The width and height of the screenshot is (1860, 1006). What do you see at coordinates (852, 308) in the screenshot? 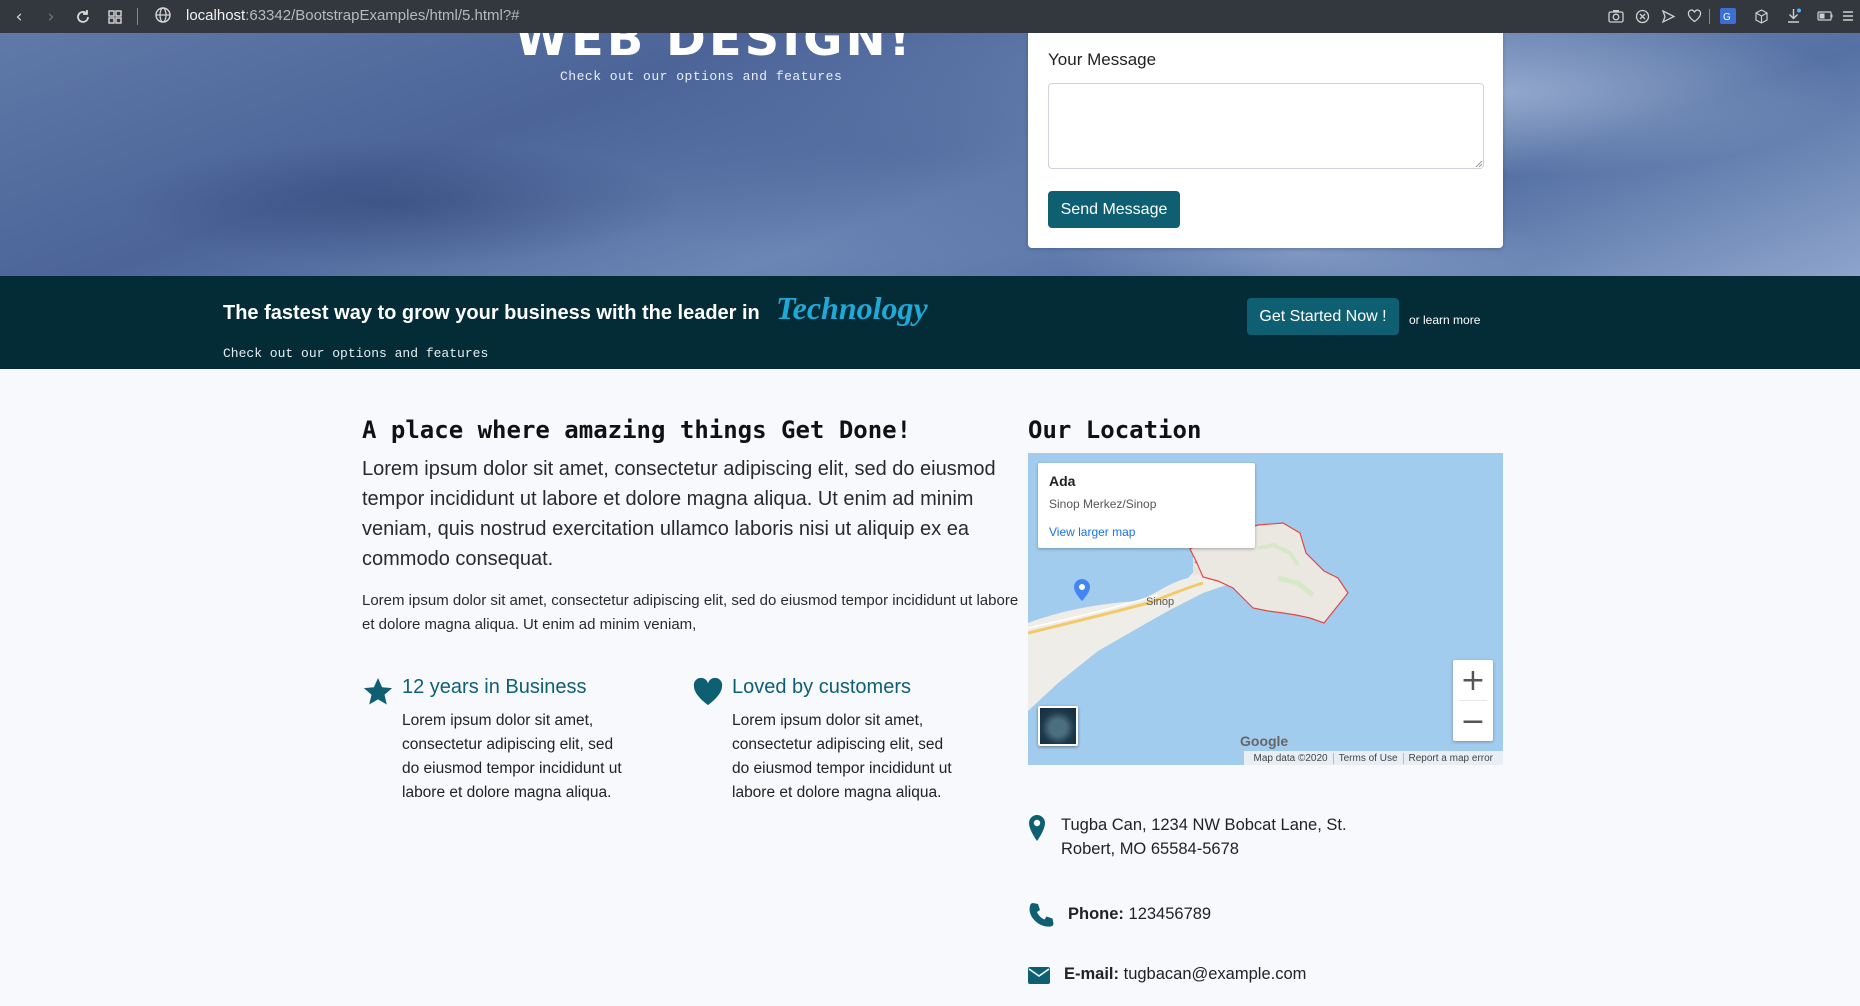
I see `band-accent-word: Technology` at bounding box center [852, 308].